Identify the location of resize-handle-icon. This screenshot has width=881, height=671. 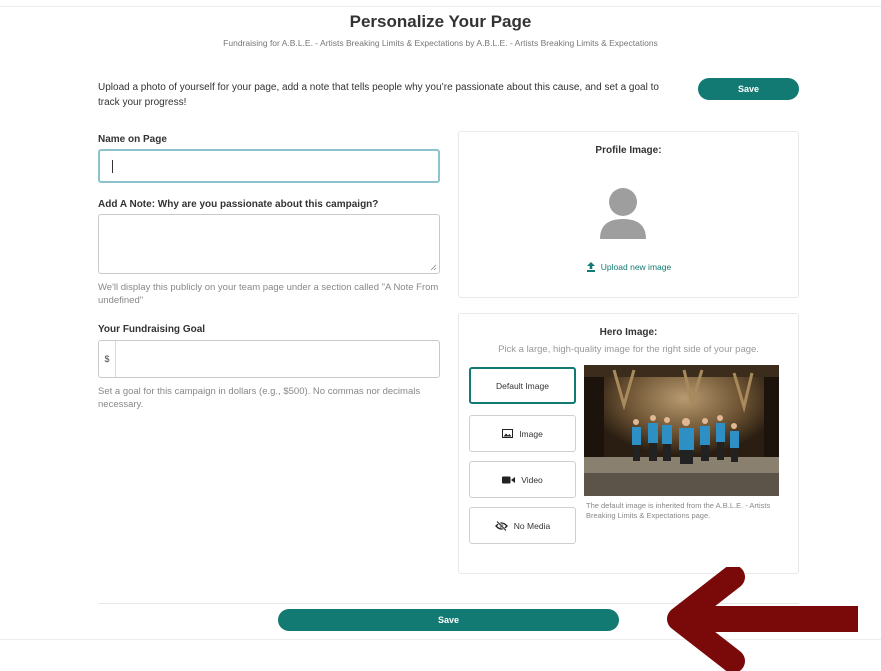
(433, 267).